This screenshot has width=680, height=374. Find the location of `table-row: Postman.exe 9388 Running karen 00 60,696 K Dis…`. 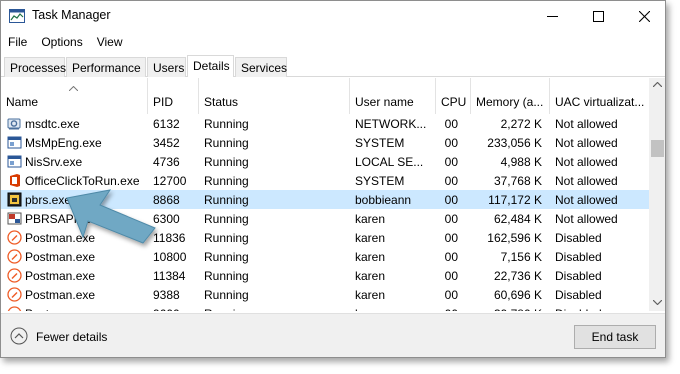

table-row: Postman.exe 9388 Running karen 00 60,696 K Dis… is located at coordinates (325, 294).